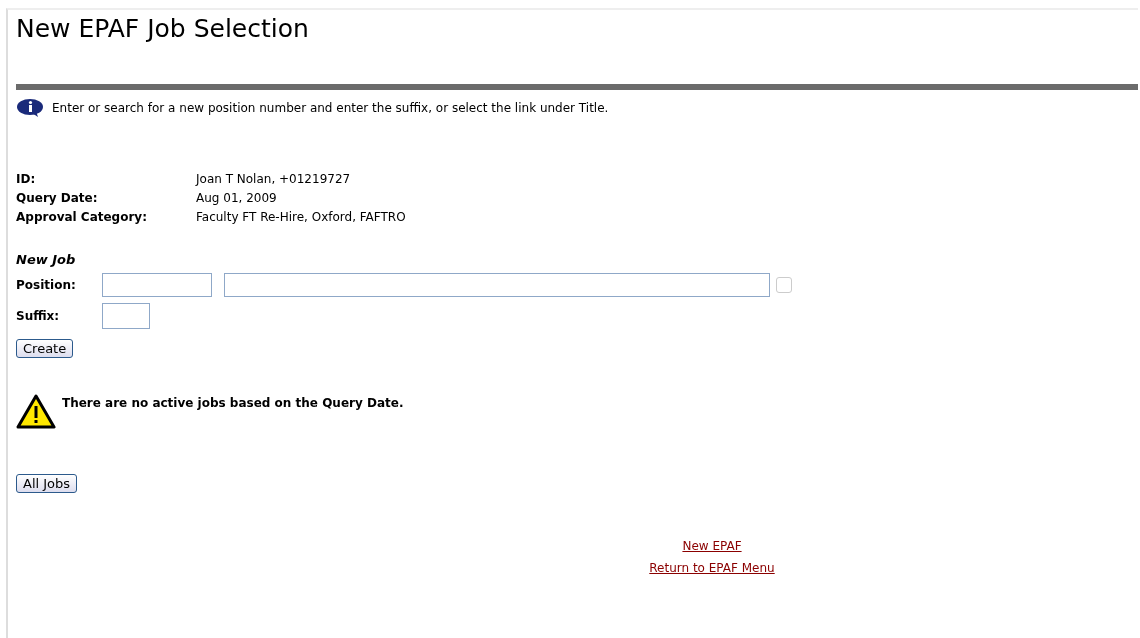  What do you see at coordinates (46, 259) in the screenshot?
I see `section-heading: New Job` at bounding box center [46, 259].